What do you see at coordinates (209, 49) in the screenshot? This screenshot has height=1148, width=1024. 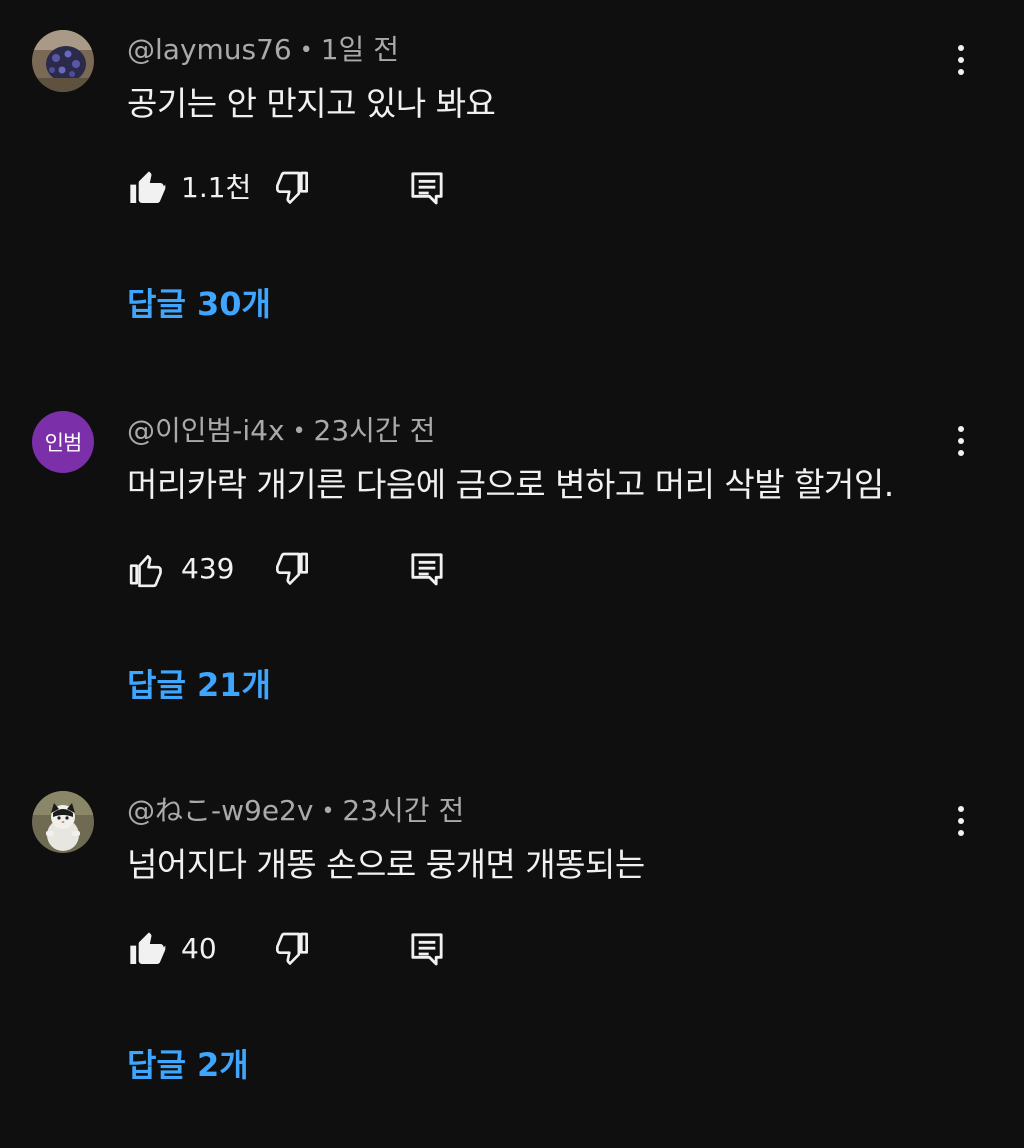 I see `author-name: @laymus76` at bounding box center [209, 49].